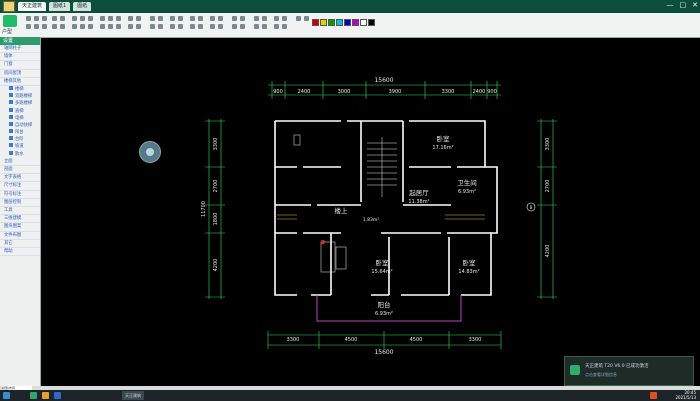 The width and height of the screenshot is (700, 401). Describe the element at coordinates (629, 371) in the screenshot. I see `notification-toast: 天正建筑 T20 V6.0 已成功激活 点击查看详细信息` at that location.